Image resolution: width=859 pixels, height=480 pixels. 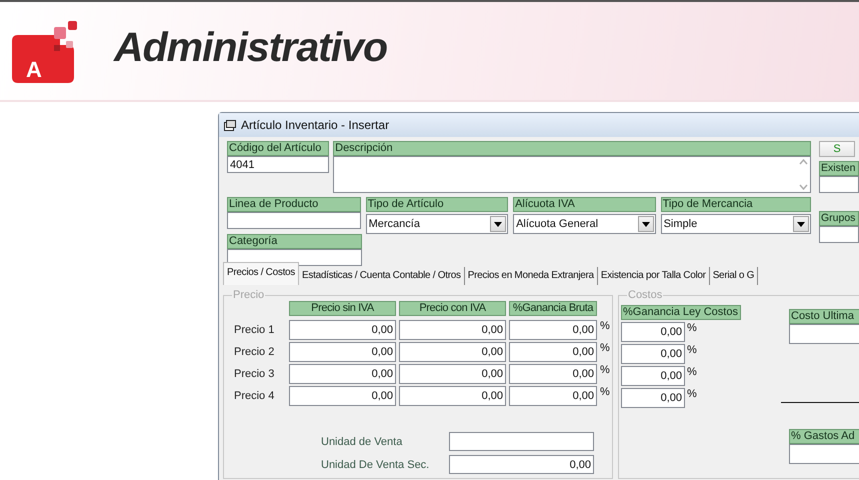 I want to click on secondary-unit-field: 0,00, so click(x=521, y=464).